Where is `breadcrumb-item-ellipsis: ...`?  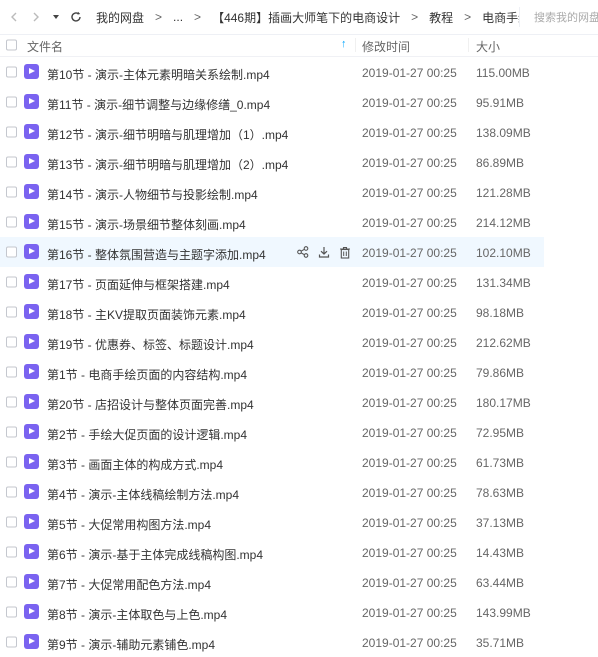
breadcrumb-item-ellipsis: ... is located at coordinates (178, 17).